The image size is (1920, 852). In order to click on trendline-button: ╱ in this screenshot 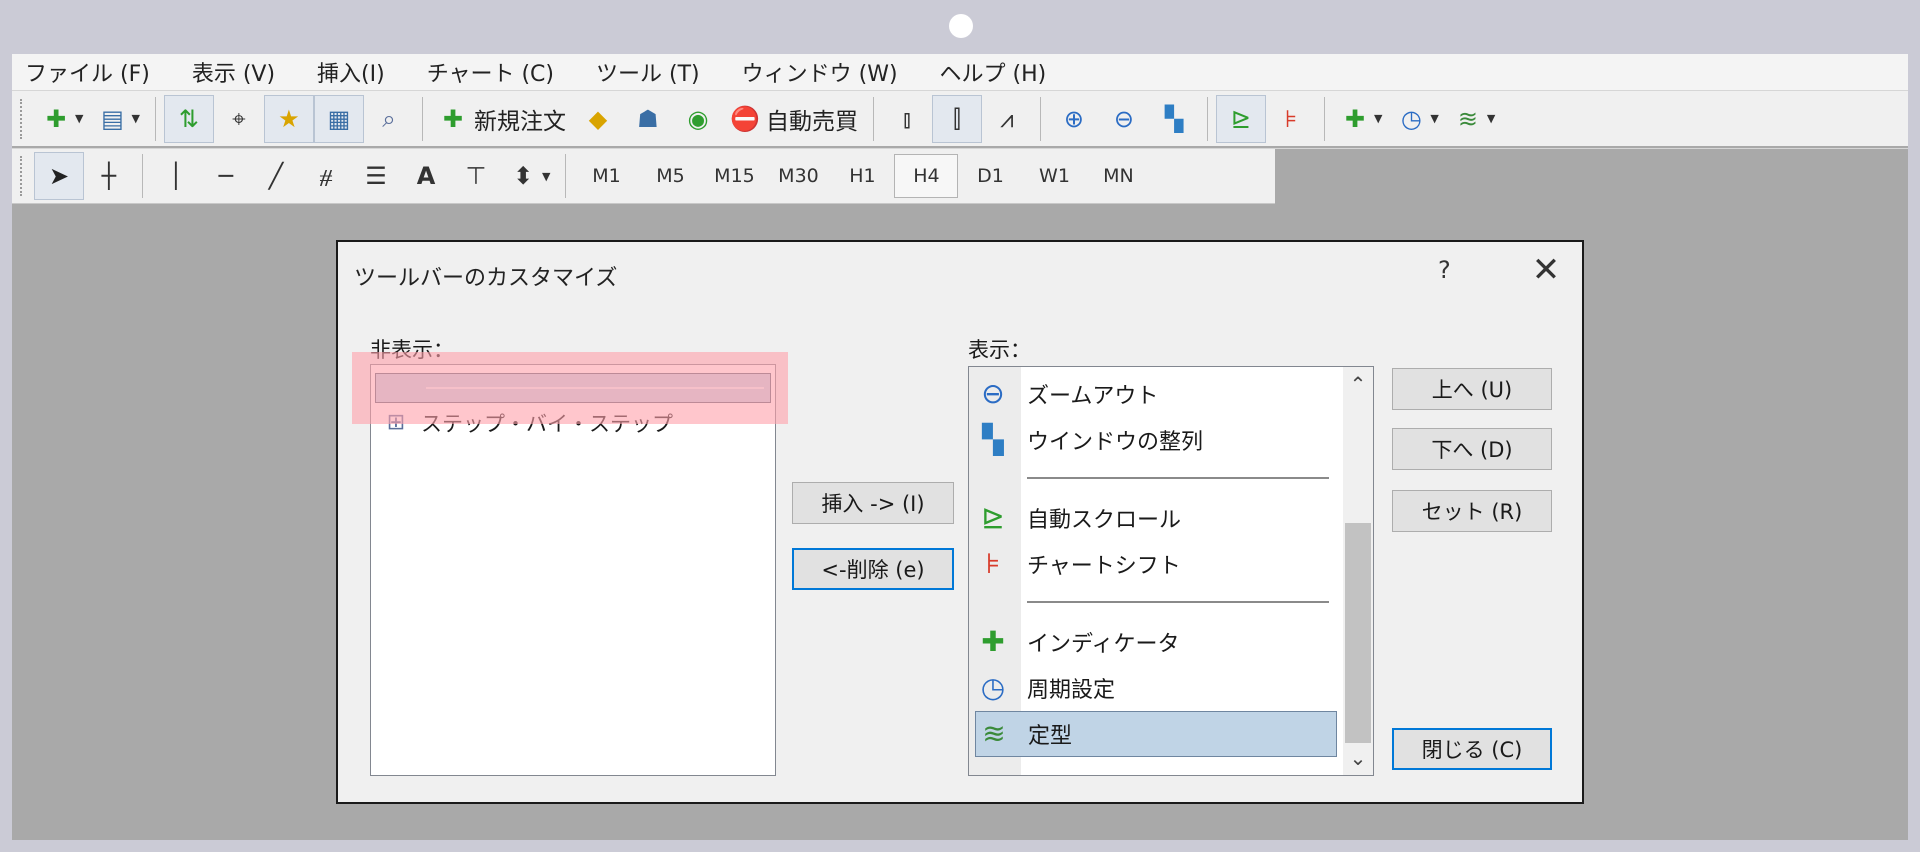, I will do `click(276, 176)`.